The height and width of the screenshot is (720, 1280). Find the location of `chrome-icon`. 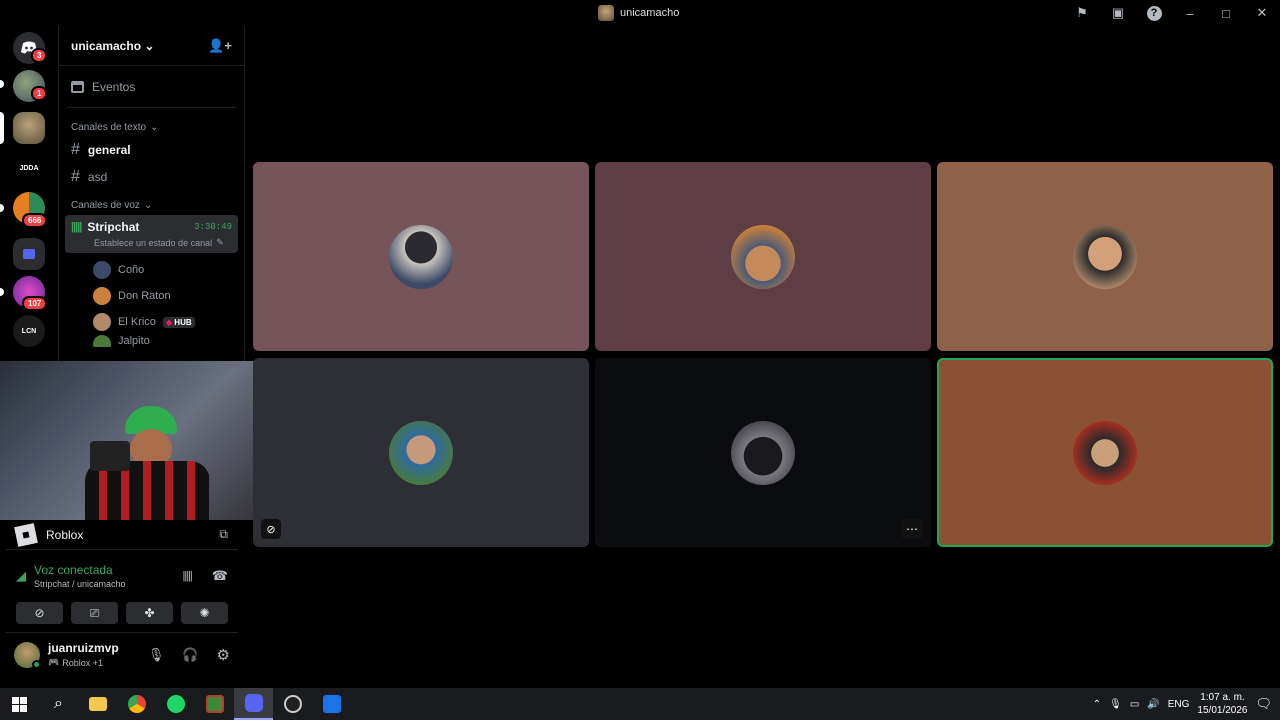

chrome-icon is located at coordinates (136, 704).